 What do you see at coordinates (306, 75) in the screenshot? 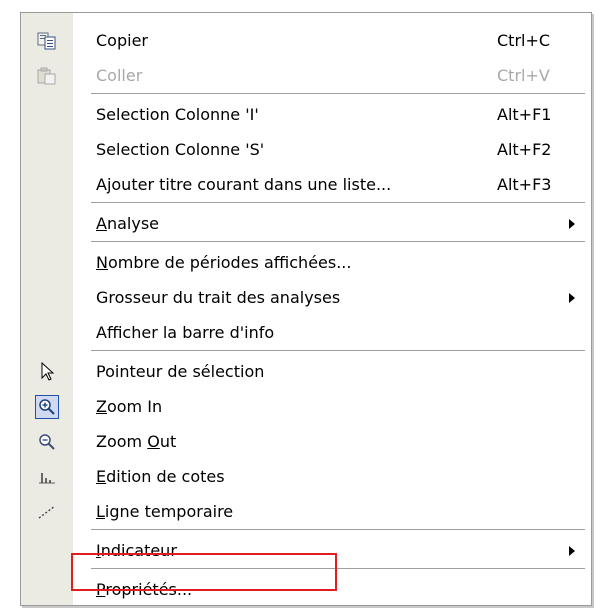
I see `menu-item-coller: Coller Ctrl+V` at bounding box center [306, 75].